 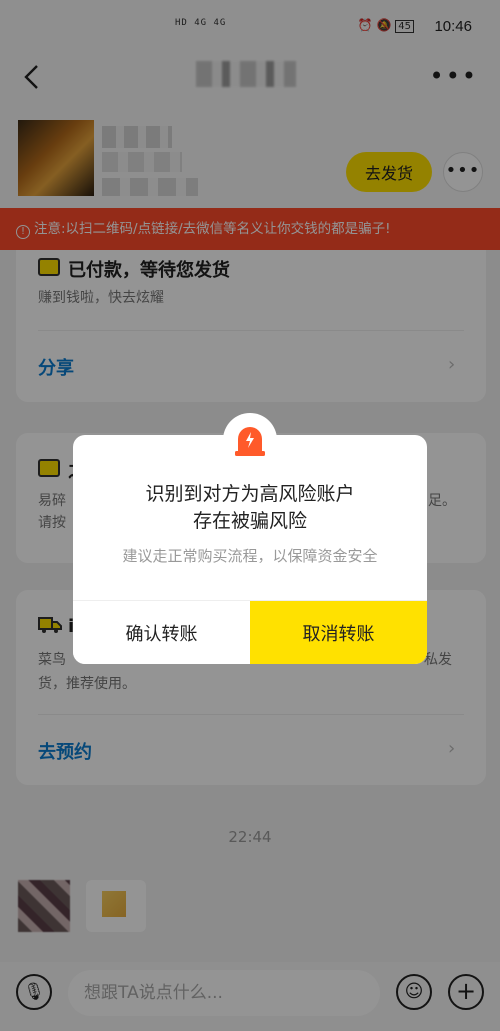 I want to click on dialog-subtitle: 建议走正常购买流程，以保障资金安全, so click(x=250, y=556).